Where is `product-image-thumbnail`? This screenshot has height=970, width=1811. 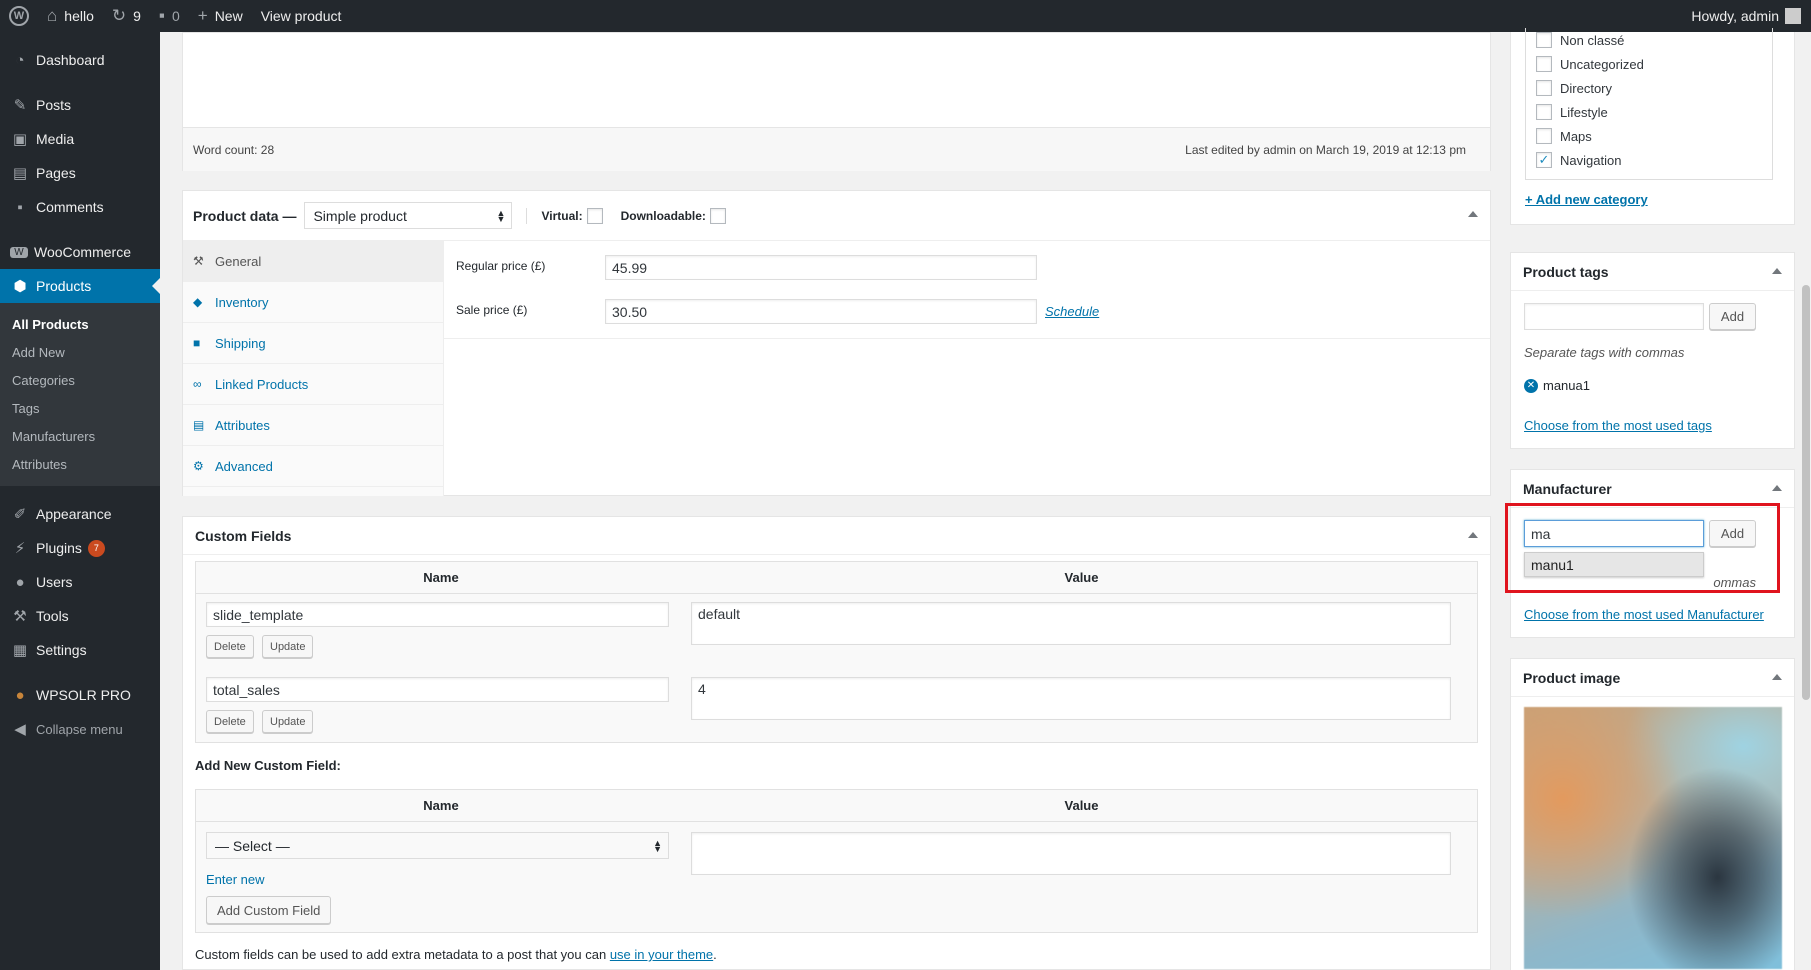 product-image-thumbnail is located at coordinates (1653, 838).